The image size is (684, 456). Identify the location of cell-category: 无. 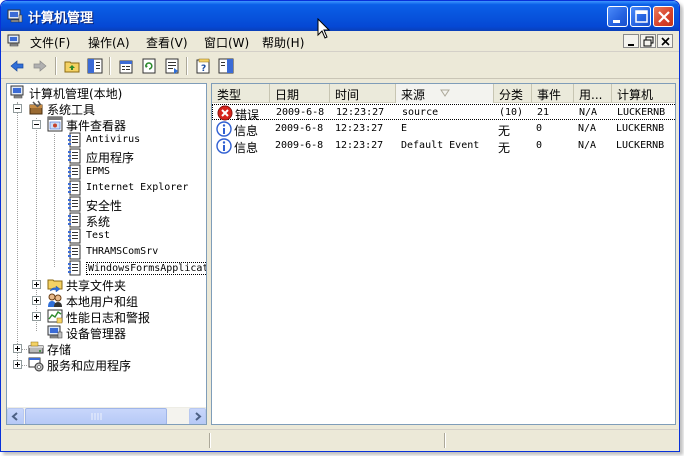
(504, 131).